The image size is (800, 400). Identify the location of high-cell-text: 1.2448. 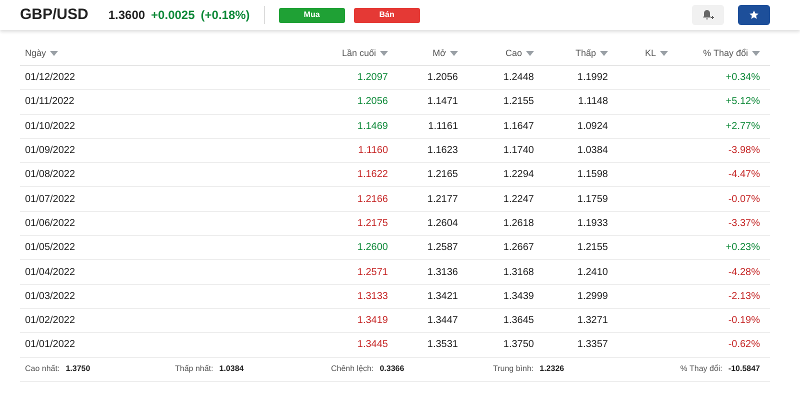
(518, 78).